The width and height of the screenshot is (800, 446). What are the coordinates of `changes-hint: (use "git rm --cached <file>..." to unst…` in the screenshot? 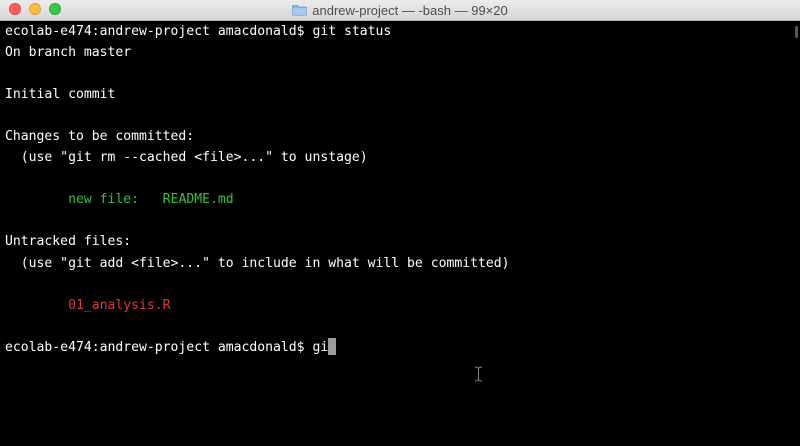 It's located at (186, 158).